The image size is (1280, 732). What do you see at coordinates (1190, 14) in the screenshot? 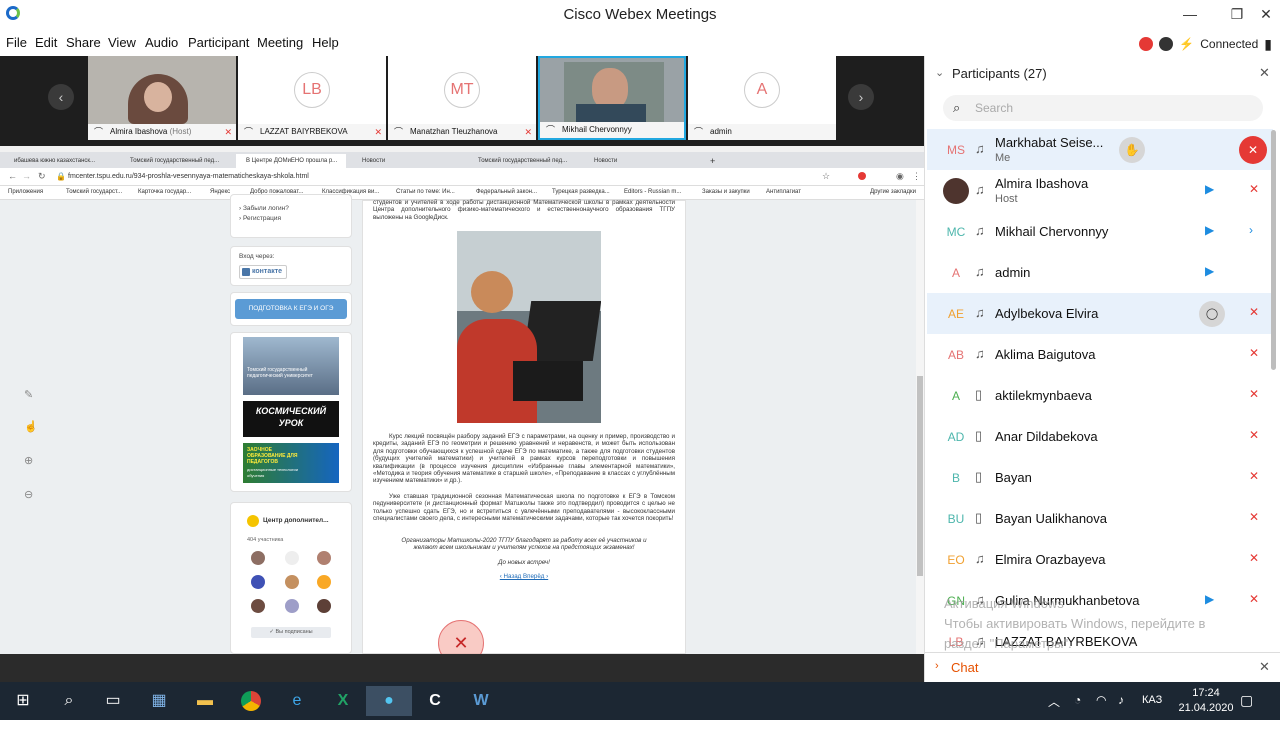
I see `minimize-button: —` at bounding box center [1190, 14].